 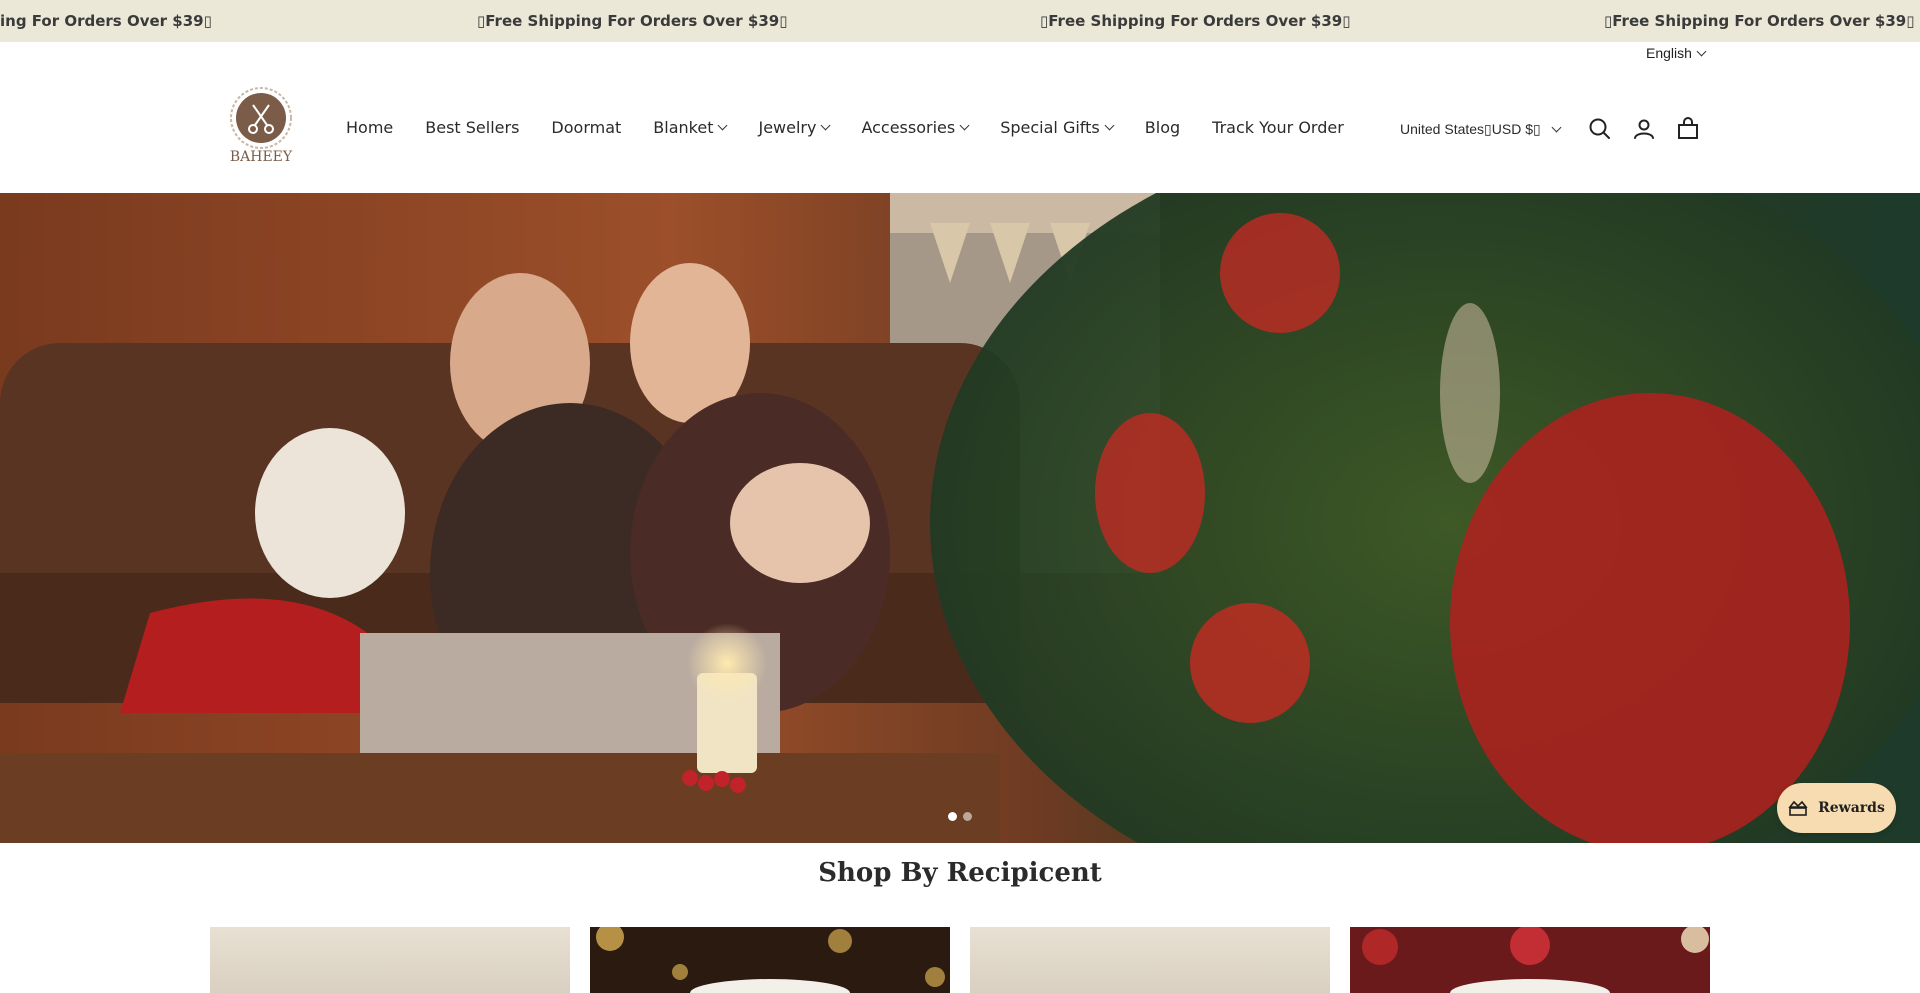 I want to click on nav-label: Blog, so click(x=1162, y=127).